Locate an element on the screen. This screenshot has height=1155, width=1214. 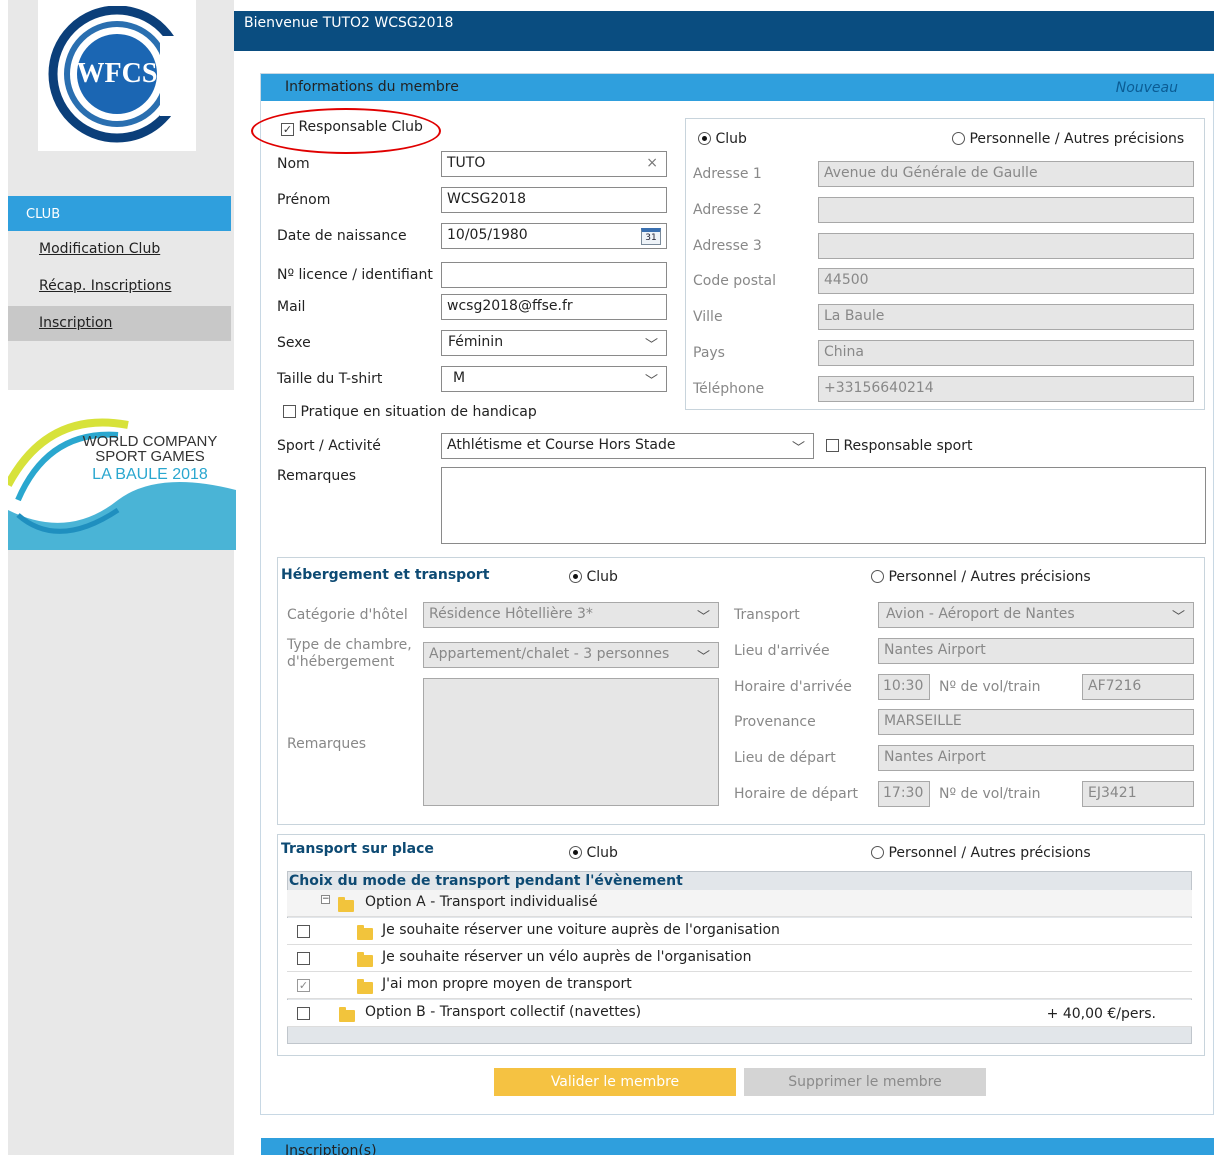
event-logo-line1: WORLD COMPANY is located at coordinates (150, 441).